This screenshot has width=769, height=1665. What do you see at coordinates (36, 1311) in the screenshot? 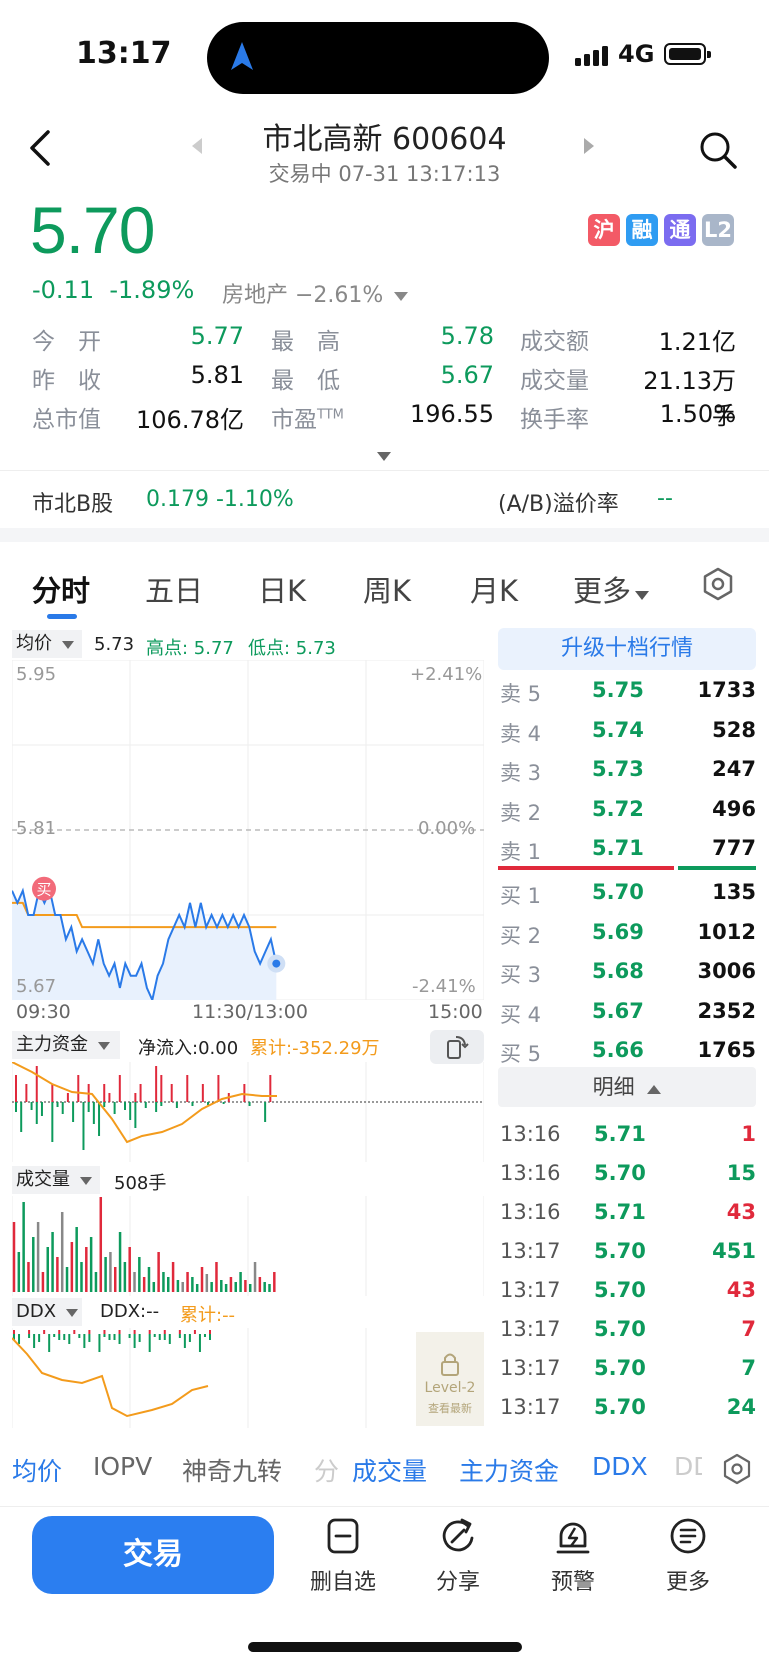
I see `ddx-dropdown-label: DDX` at bounding box center [36, 1311].